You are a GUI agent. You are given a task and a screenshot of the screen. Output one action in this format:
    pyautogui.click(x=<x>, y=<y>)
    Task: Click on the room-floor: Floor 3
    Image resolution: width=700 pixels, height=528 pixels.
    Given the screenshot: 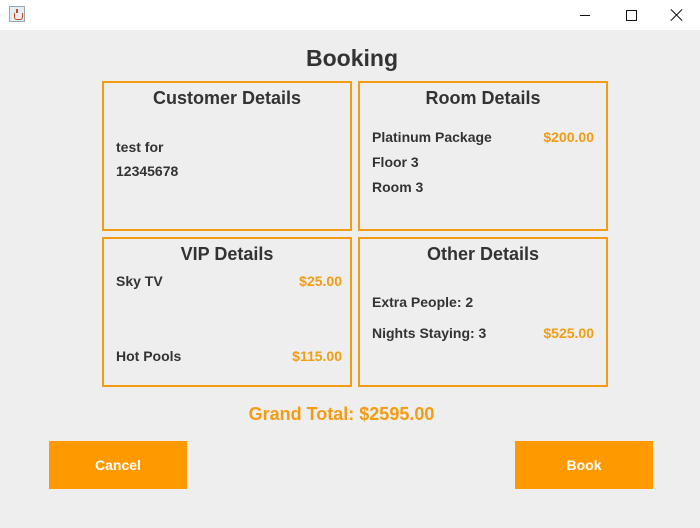 What is the action you would take?
    pyautogui.click(x=395, y=162)
    